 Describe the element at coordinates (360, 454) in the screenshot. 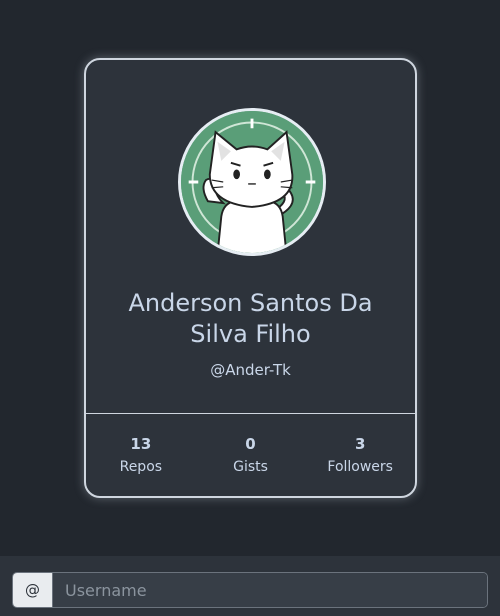

I see `stat-followers: 3 Followers` at that location.